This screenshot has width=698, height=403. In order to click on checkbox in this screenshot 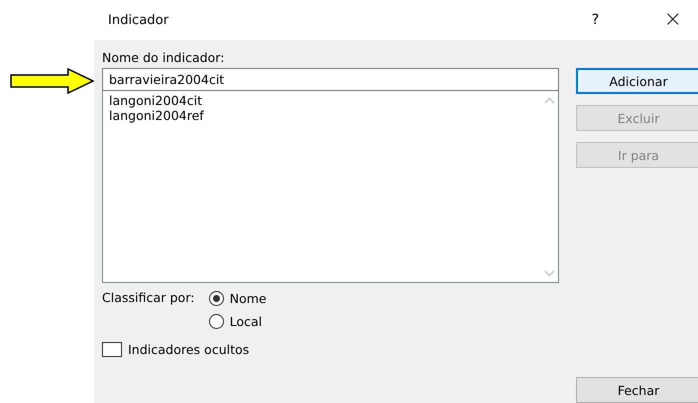, I will do `click(112, 349)`.